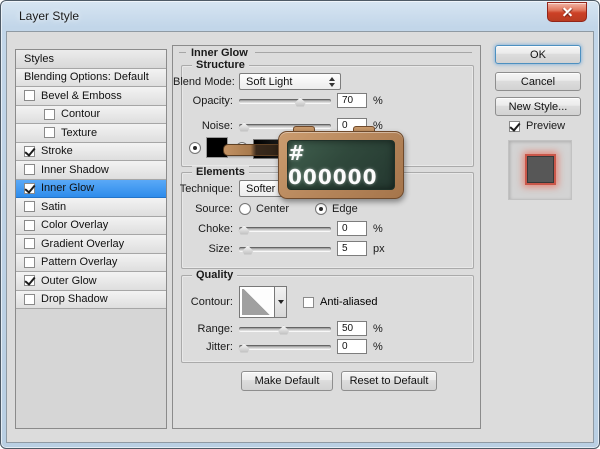  I want to click on down-caret-icon, so click(280, 302).